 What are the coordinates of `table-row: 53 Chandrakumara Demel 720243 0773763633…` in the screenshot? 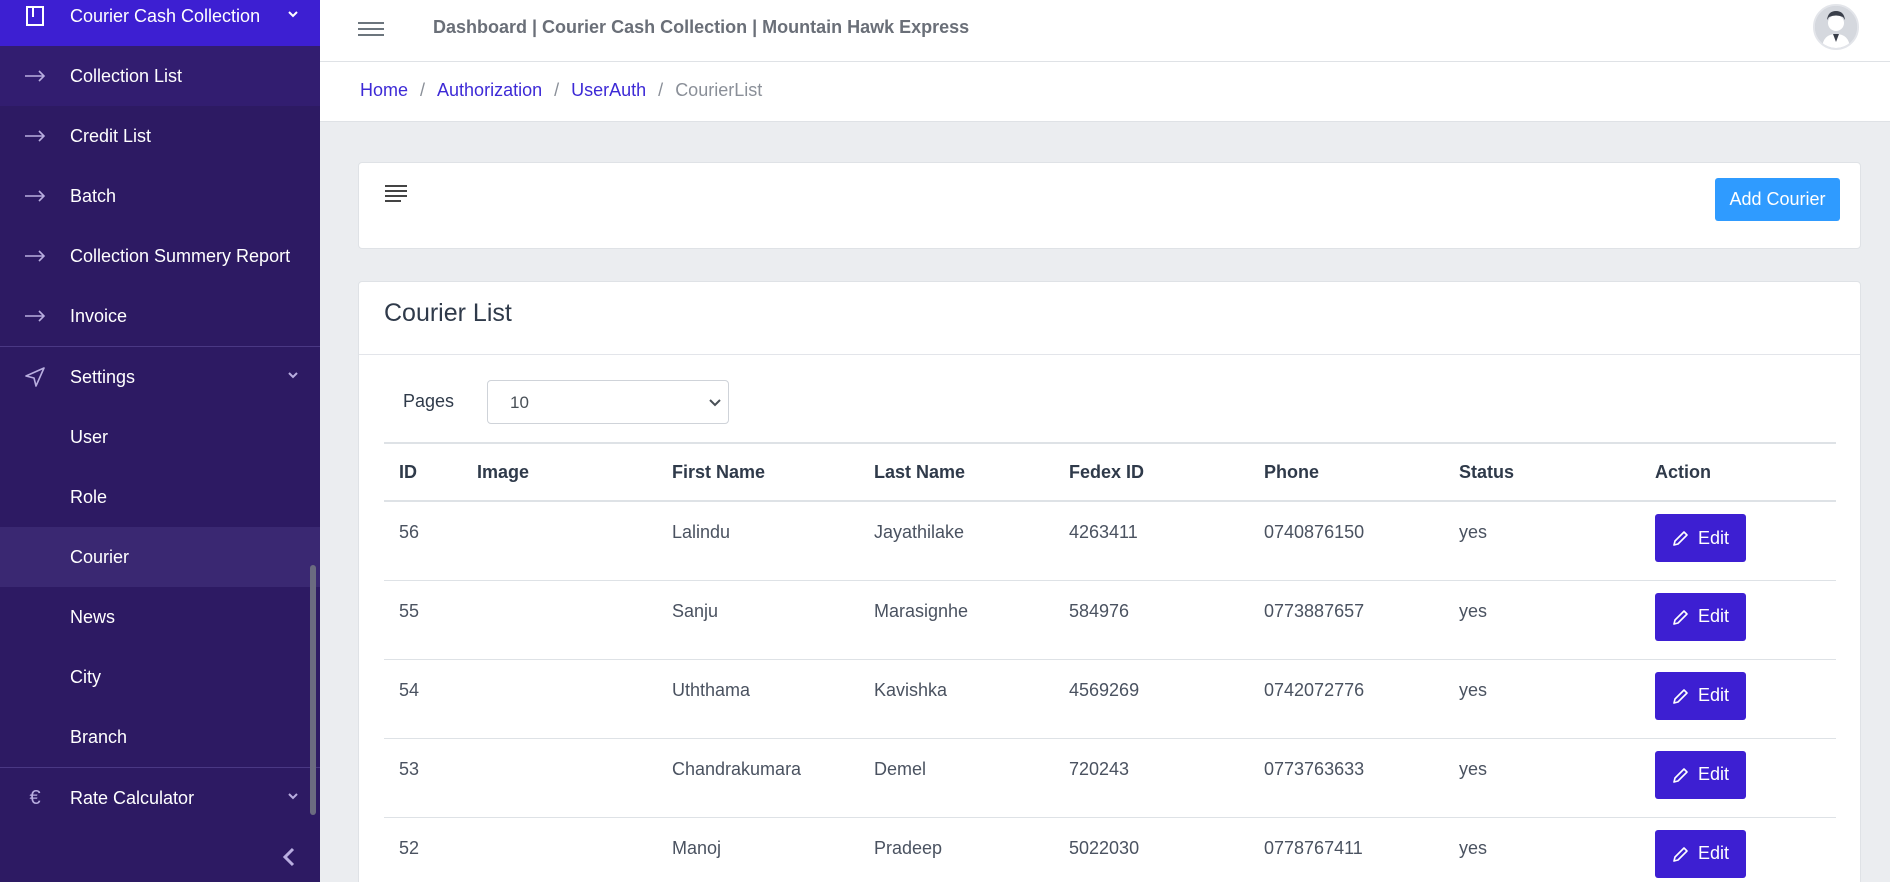 It's located at (1110, 778).